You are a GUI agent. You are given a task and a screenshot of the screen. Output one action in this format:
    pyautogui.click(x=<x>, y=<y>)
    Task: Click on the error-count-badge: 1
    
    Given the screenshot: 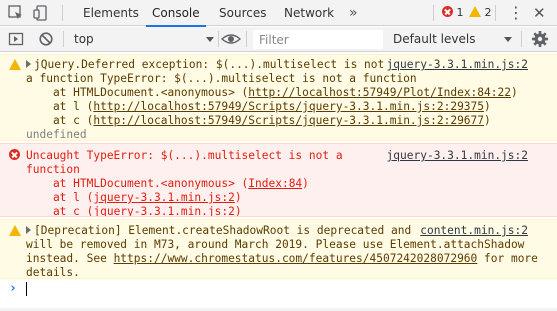 What is the action you would take?
    pyautogui.click(x=453, y=13)
    